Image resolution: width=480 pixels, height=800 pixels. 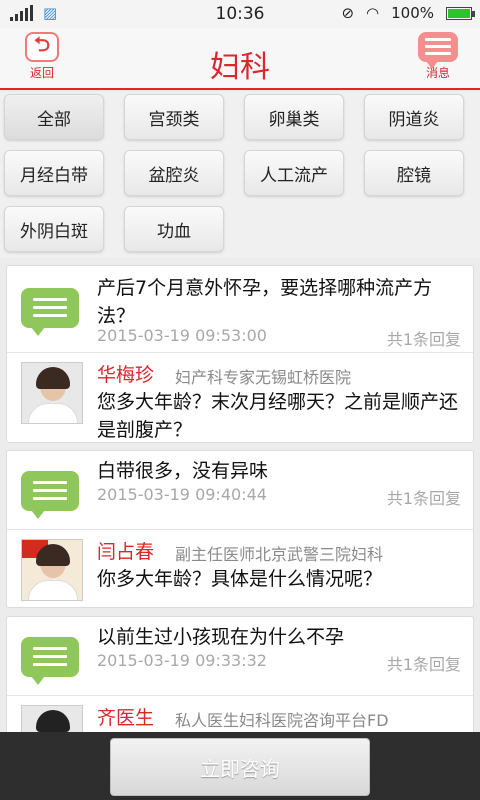 I want to click on category-abortion: 人工流产, so click(x=294, y=173).